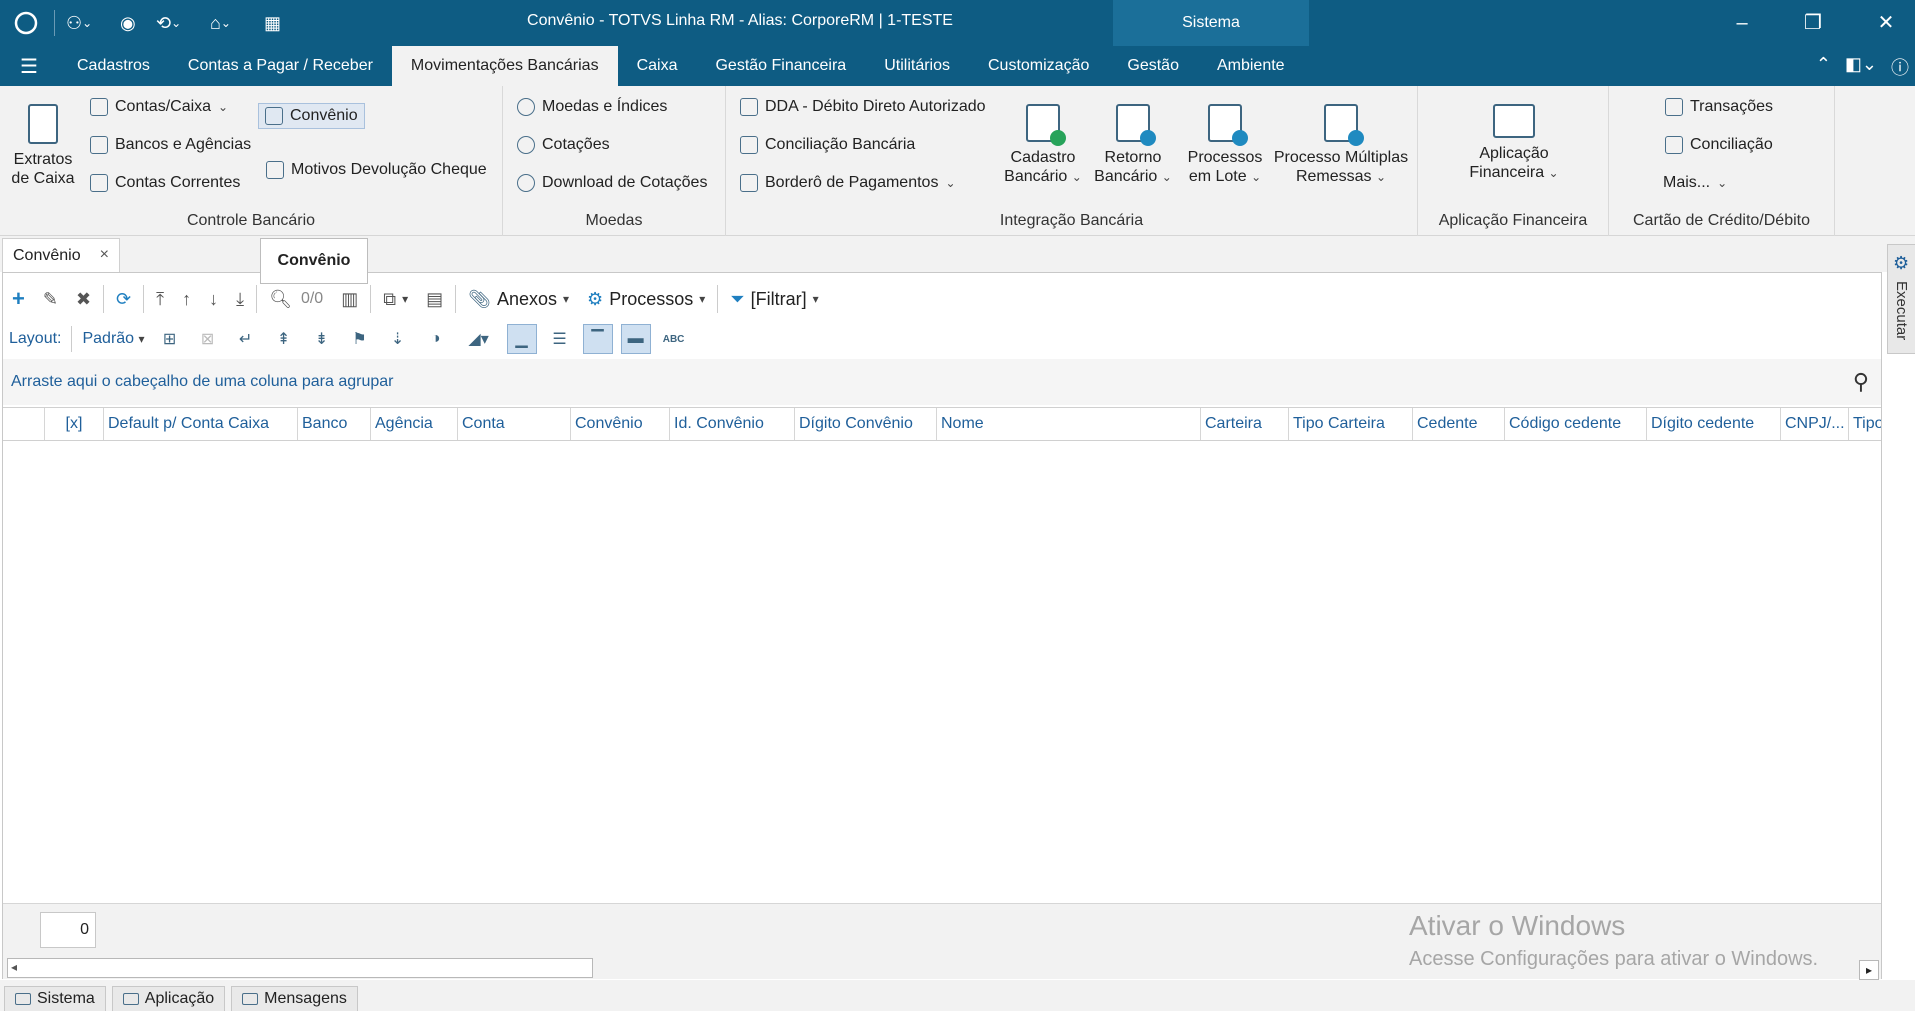 This screenshot has width=1915, height=1011. What do you see at coordinates (1225, 145) in the screenshot?
I see `processos-lote-button: Processos em Lote ⌄` at bounding box center [1225, 145].